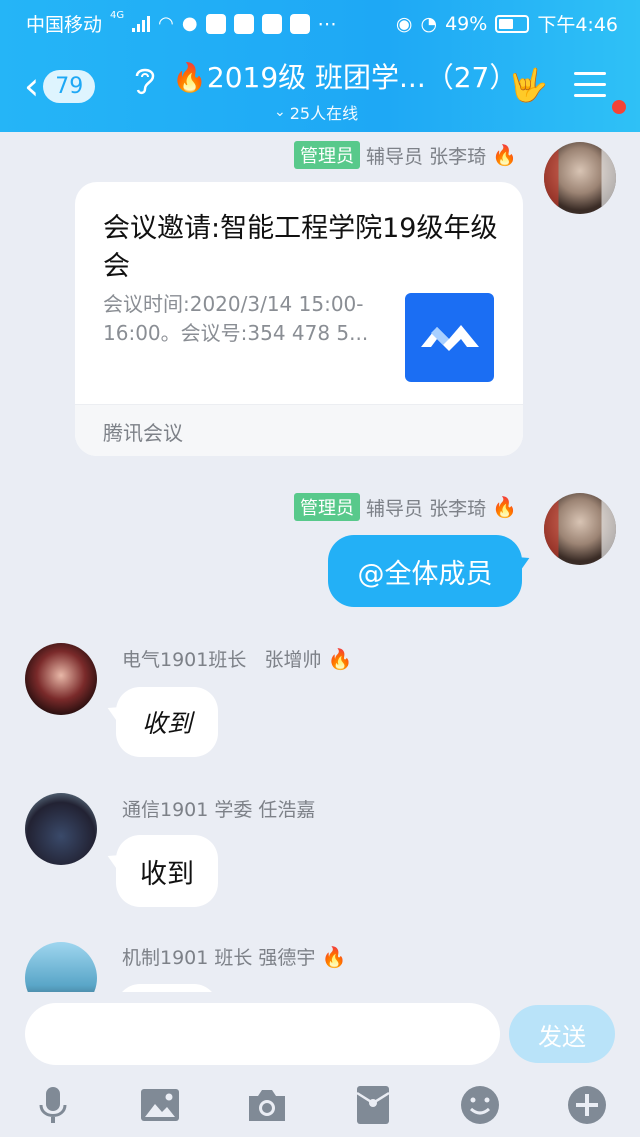  Describe the element at coordinates (619, 107) in the screenshot. I see `notification-dot` at that location.